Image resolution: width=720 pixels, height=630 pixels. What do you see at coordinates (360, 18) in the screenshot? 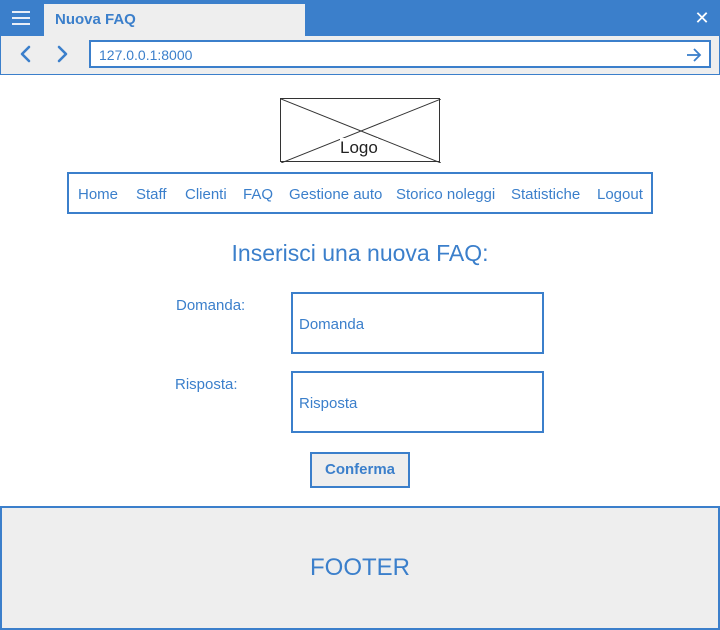
I see `title-bar: Nuova FAQ ✕` at bounding box center [360, 18].